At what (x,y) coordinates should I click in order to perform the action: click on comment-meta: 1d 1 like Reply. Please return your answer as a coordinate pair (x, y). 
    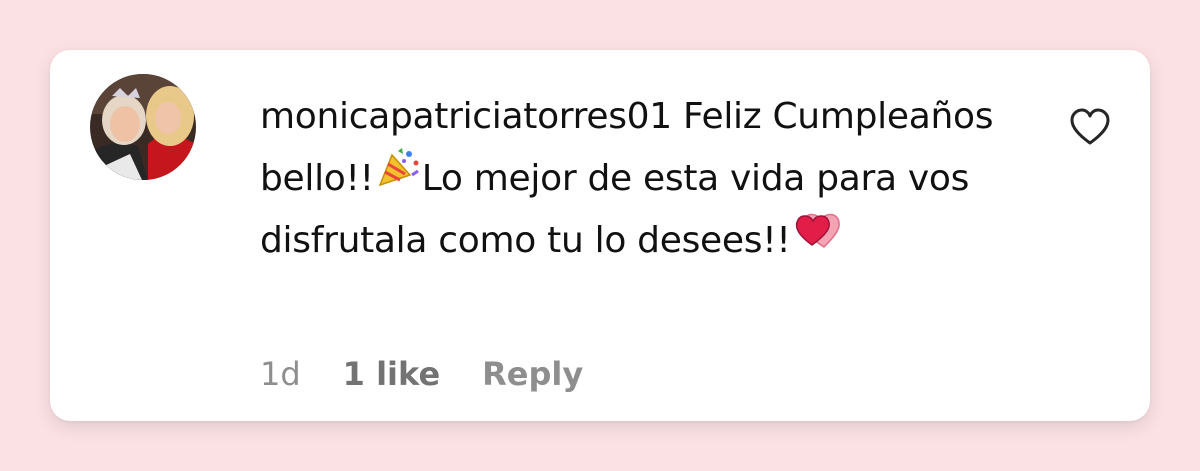
    Looking at the image, I should click on (421, 374).